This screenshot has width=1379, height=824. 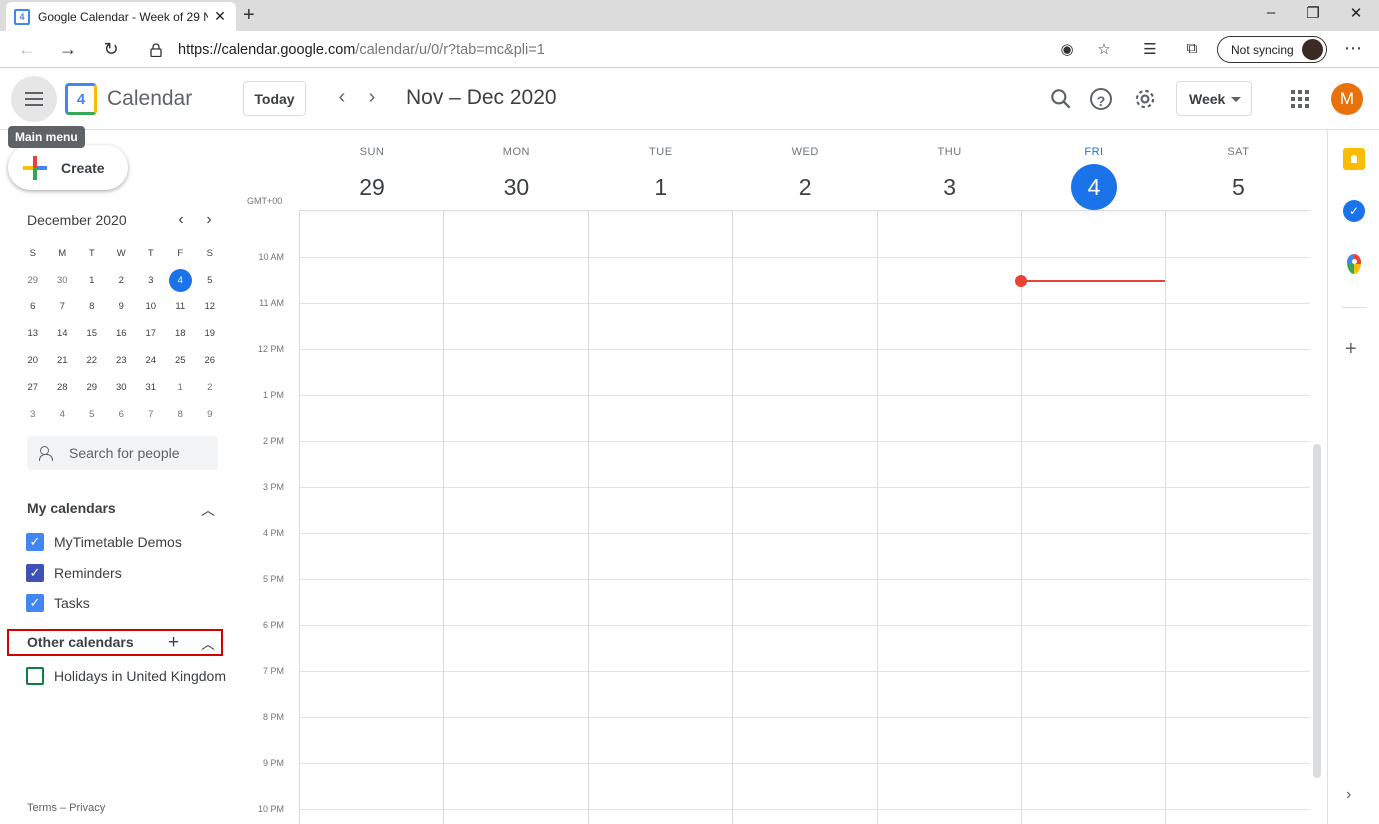 I want to click on expand-side-panel-icon: ›, so click(x=1348, y=795).